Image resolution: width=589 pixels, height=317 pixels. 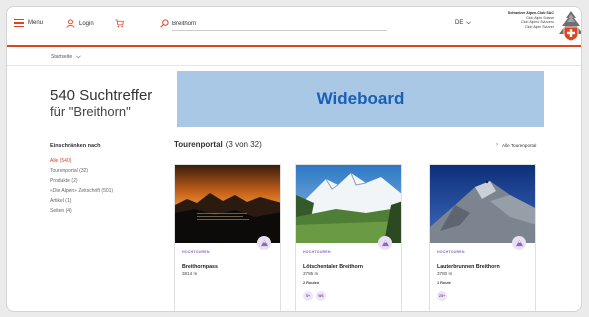 What do you see at coordinates (530, 13) in the screenshot?
I see `brand-line: Schweizer Alpen-Club SAC` at bounding box center [530, 13].